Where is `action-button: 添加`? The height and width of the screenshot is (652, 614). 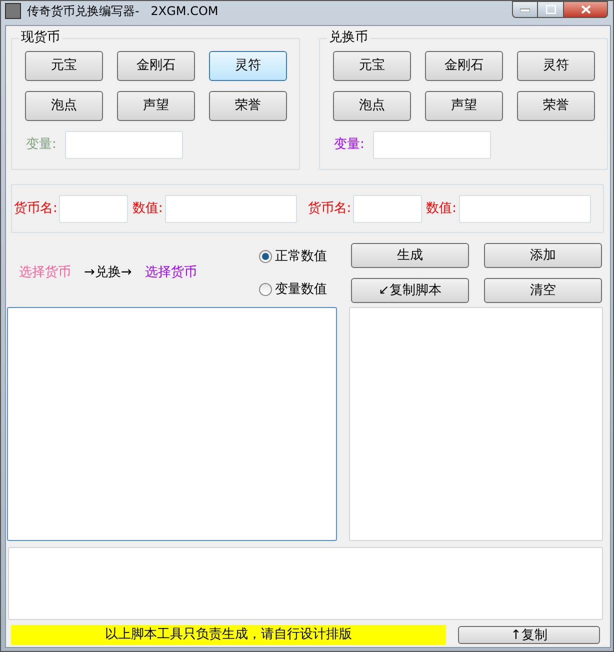
action-button: 添加 is located at coordinates (543, 255).